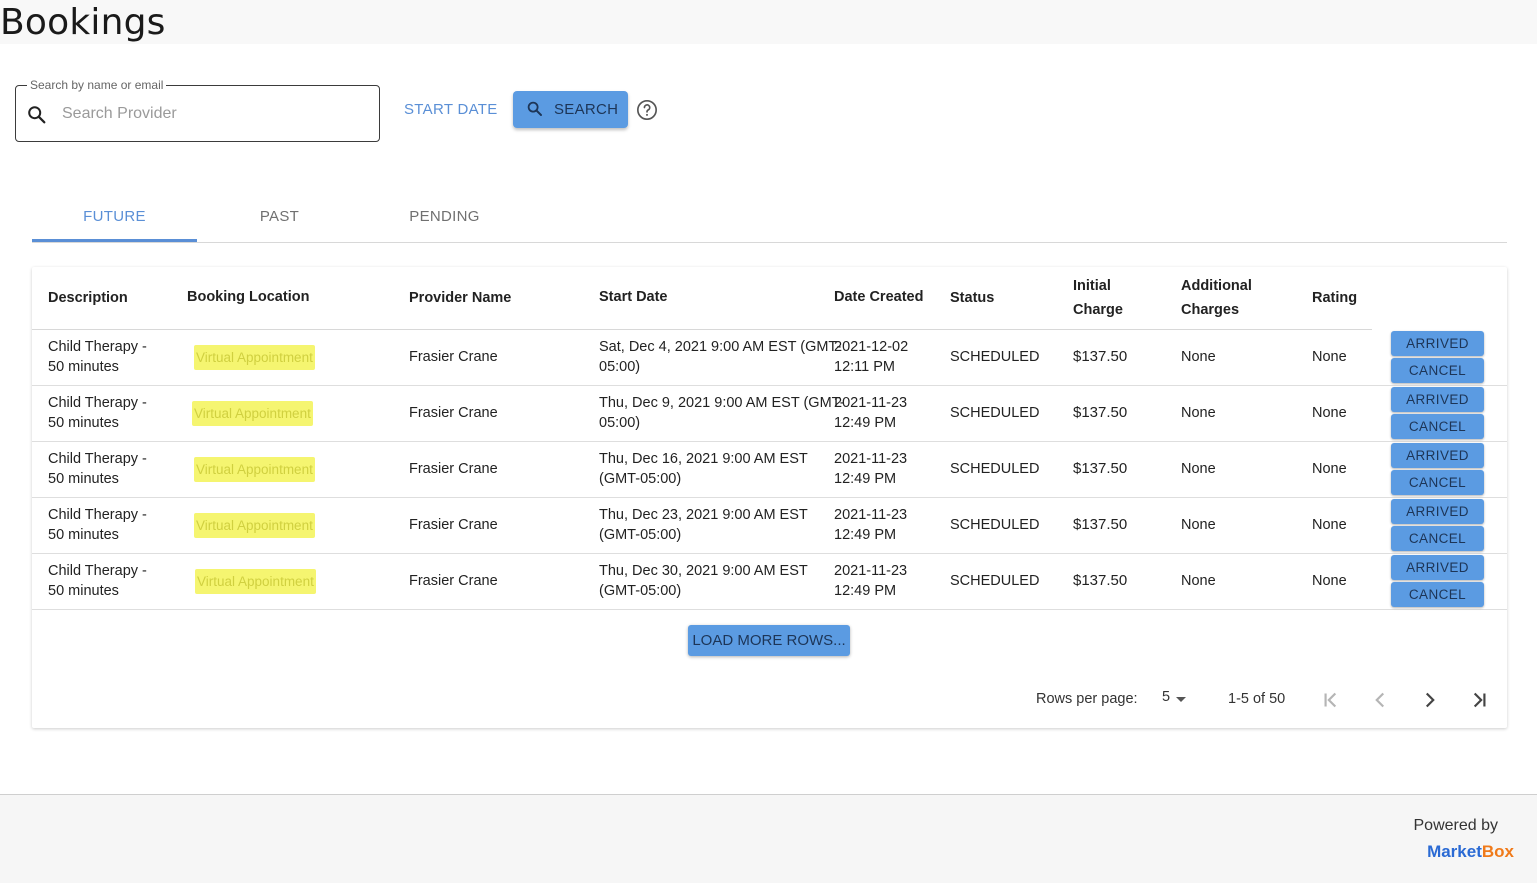  Describe the element at coordinates (720, 347) in the screenshot. I see `cell-start-date-line1: Sat, Dec 4, 2021 9:00 AM EST (GMT-` at that location.